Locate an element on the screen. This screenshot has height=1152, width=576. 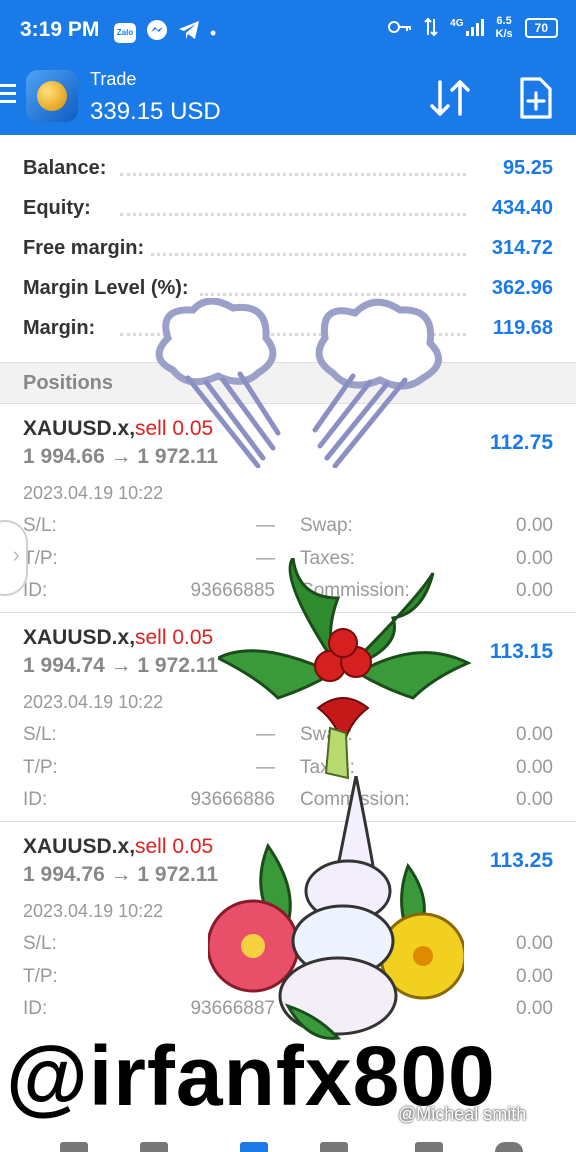
sl-value: — is located at coordinates (265, 525).